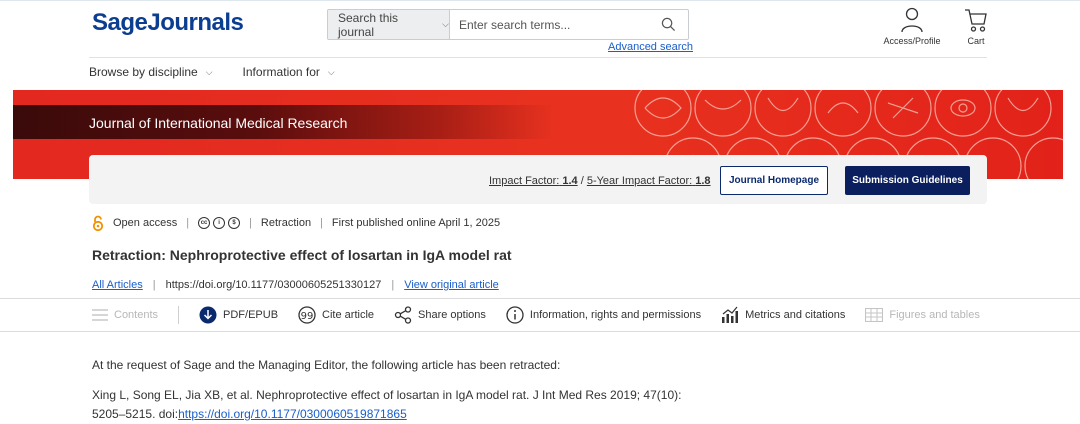 This screenshot has height=424, width=1080. I want to click on metrics-citations-label: Metrics and citations, so click(795, 315).